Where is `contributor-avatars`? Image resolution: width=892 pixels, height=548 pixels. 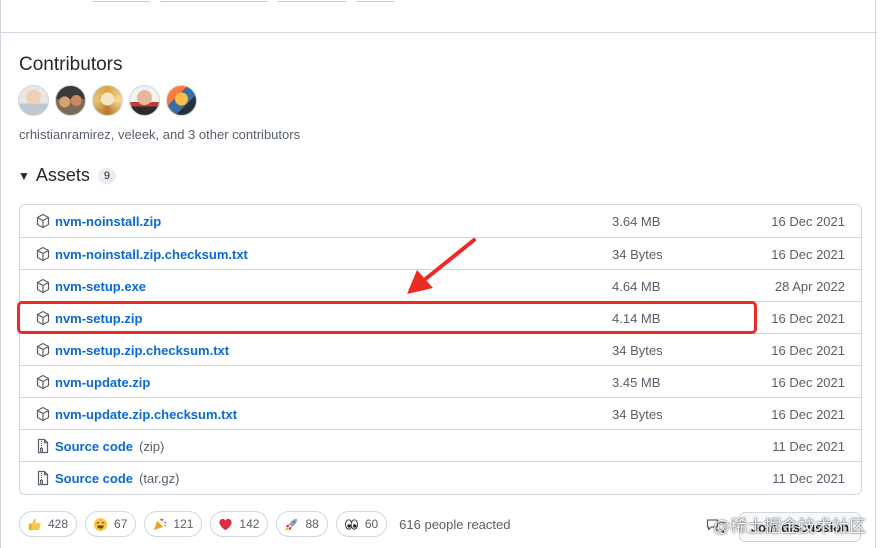
contributor-avatars is located at coordinates (107, 100).